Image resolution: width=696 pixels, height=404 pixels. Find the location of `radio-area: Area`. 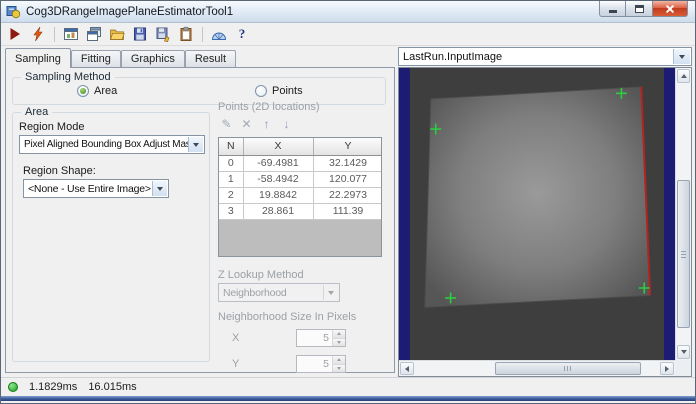

radio-area: Area is located at coordinates (97, 91).